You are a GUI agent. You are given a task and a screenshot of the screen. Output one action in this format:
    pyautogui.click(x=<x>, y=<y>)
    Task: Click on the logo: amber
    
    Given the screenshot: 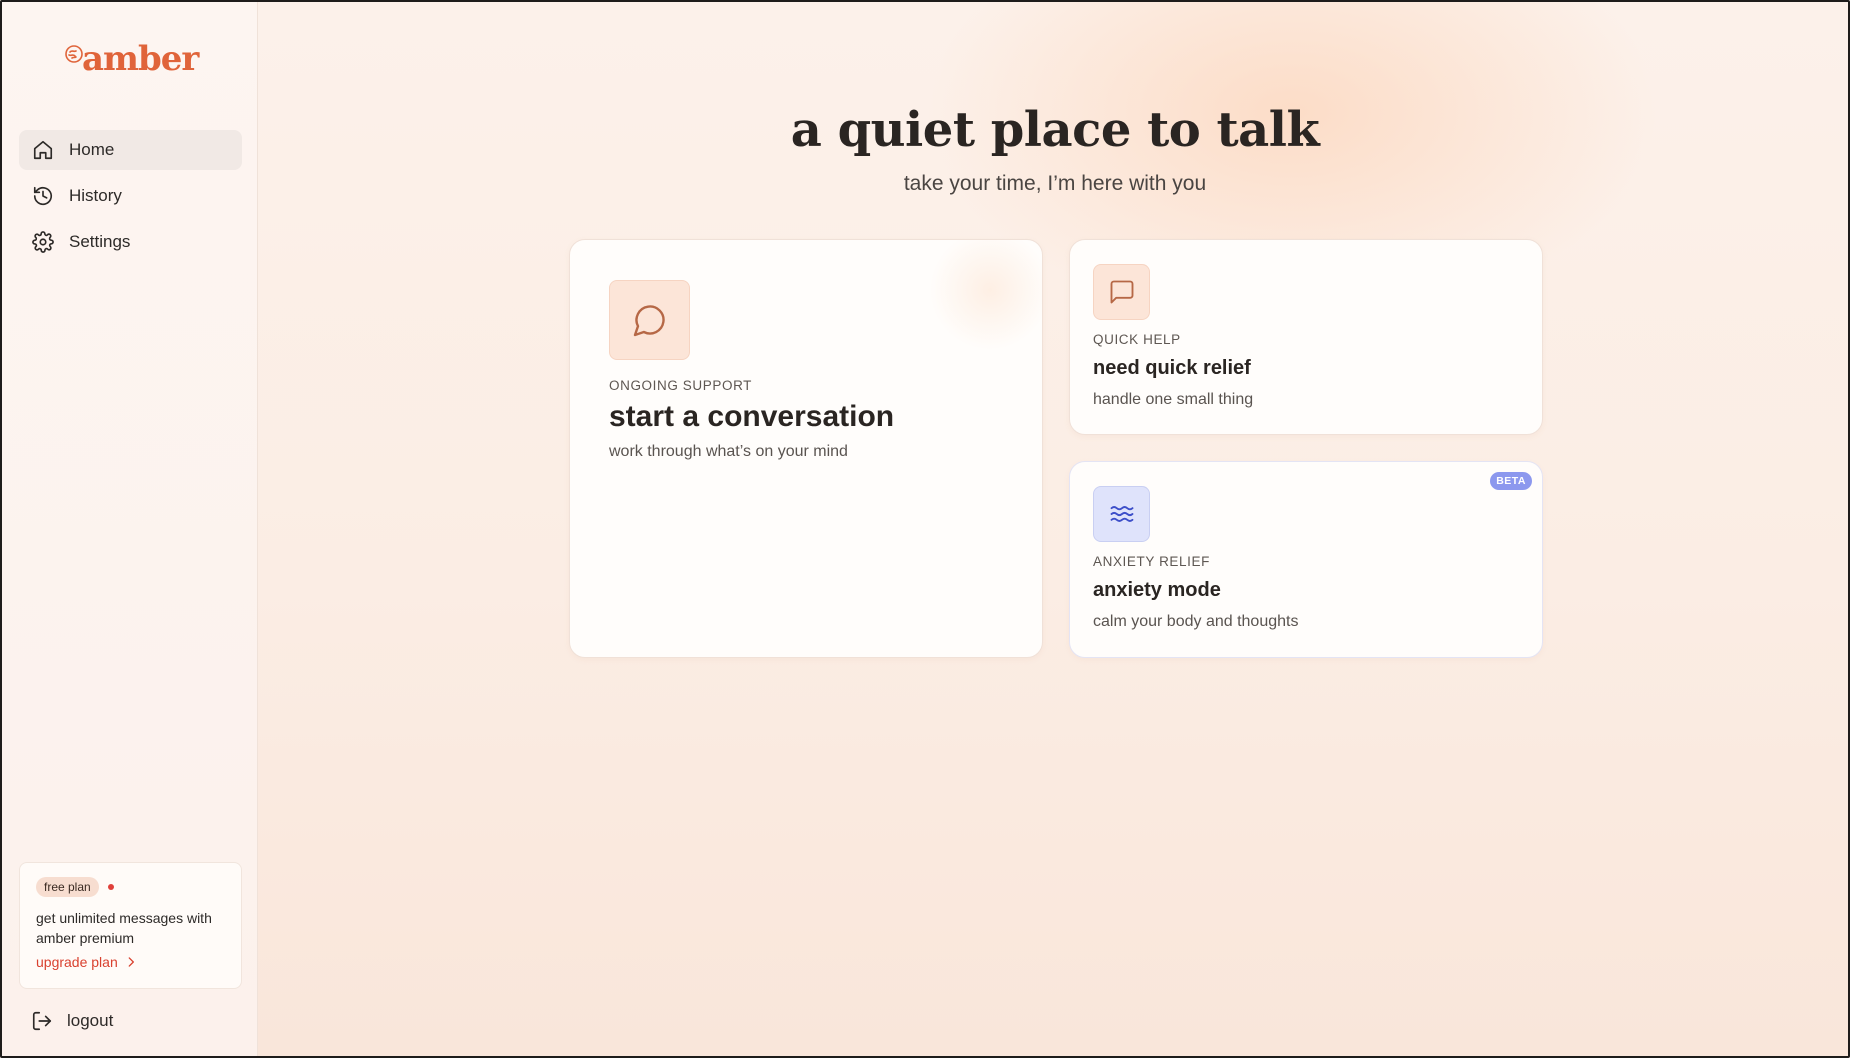 What is the action you would take?
    pyautogui.click(x=132, y=62)
    